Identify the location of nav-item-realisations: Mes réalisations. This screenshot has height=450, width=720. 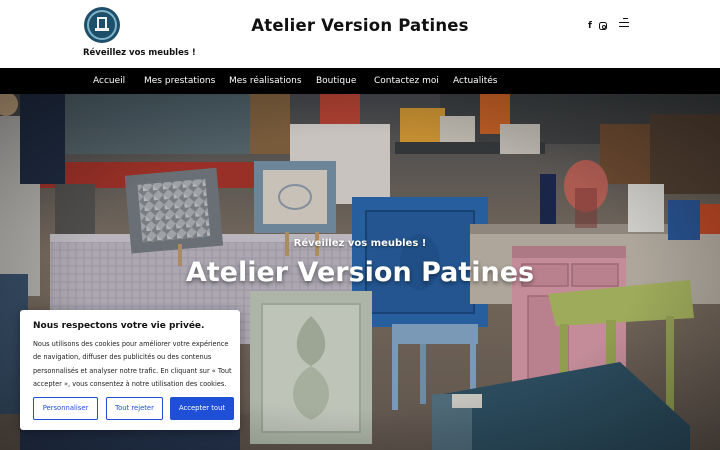
(265, 81).